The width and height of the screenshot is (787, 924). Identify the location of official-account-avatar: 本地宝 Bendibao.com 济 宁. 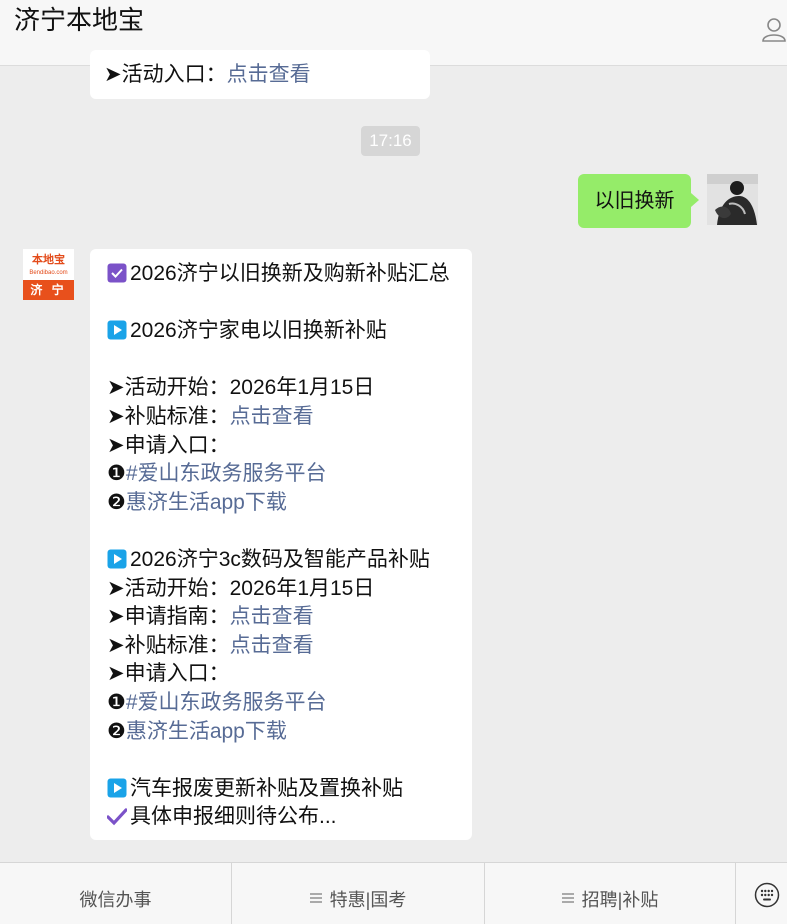
(48, 274).